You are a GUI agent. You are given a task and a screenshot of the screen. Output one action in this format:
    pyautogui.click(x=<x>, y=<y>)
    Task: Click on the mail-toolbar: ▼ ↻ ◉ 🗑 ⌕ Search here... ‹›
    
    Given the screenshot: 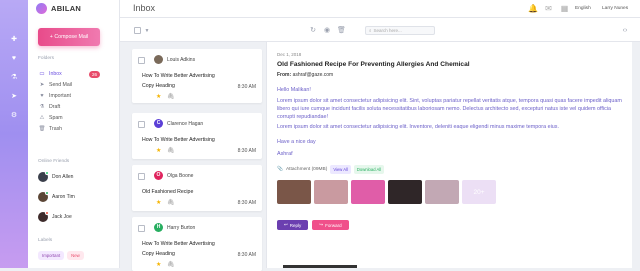 What is the action you would take?
    pyautogui.click(x=380, y=30)
    